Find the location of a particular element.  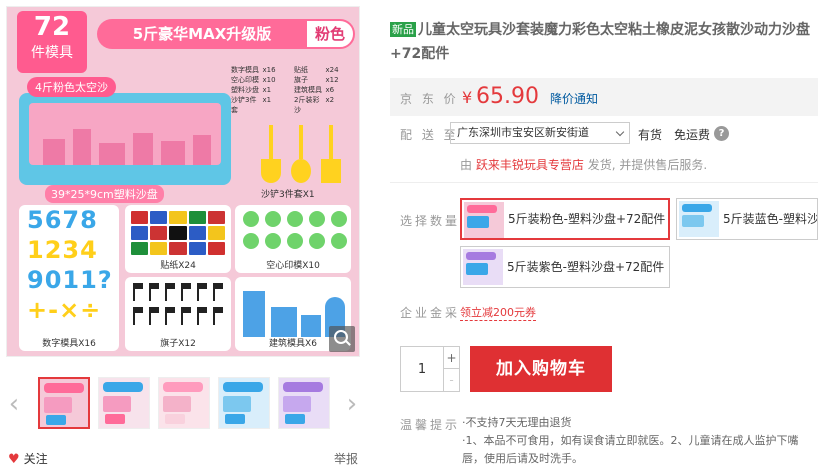

digits-label: 数字模具X16 is located at coordinates (69, 344).